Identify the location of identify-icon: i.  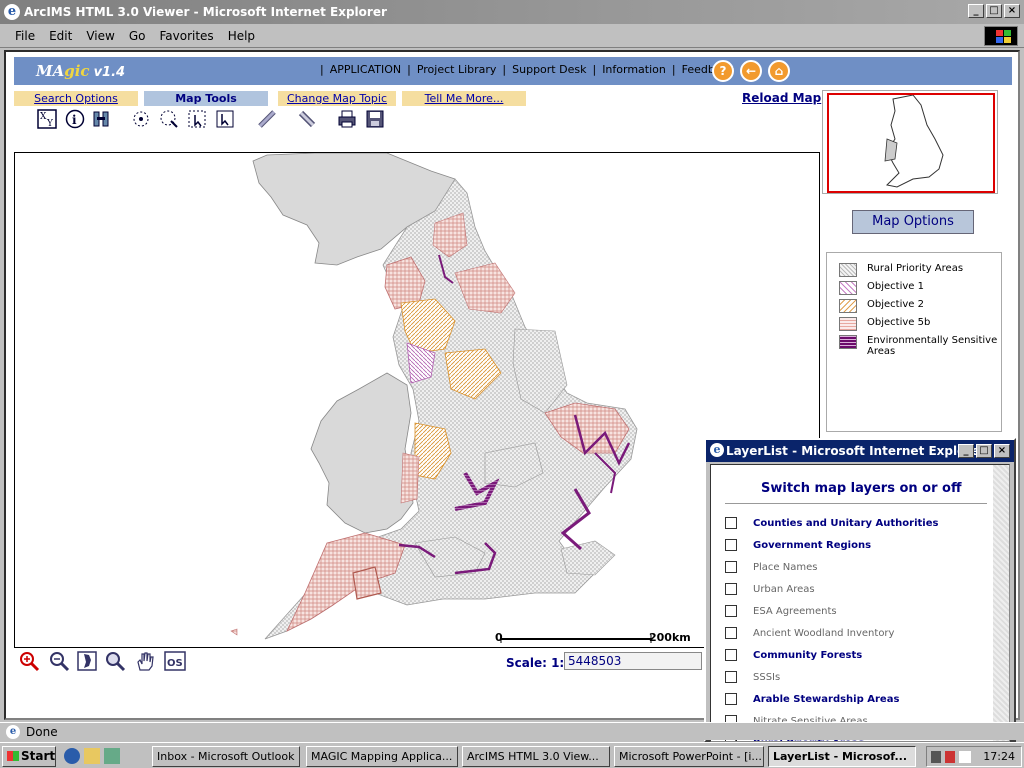
(75, 119).